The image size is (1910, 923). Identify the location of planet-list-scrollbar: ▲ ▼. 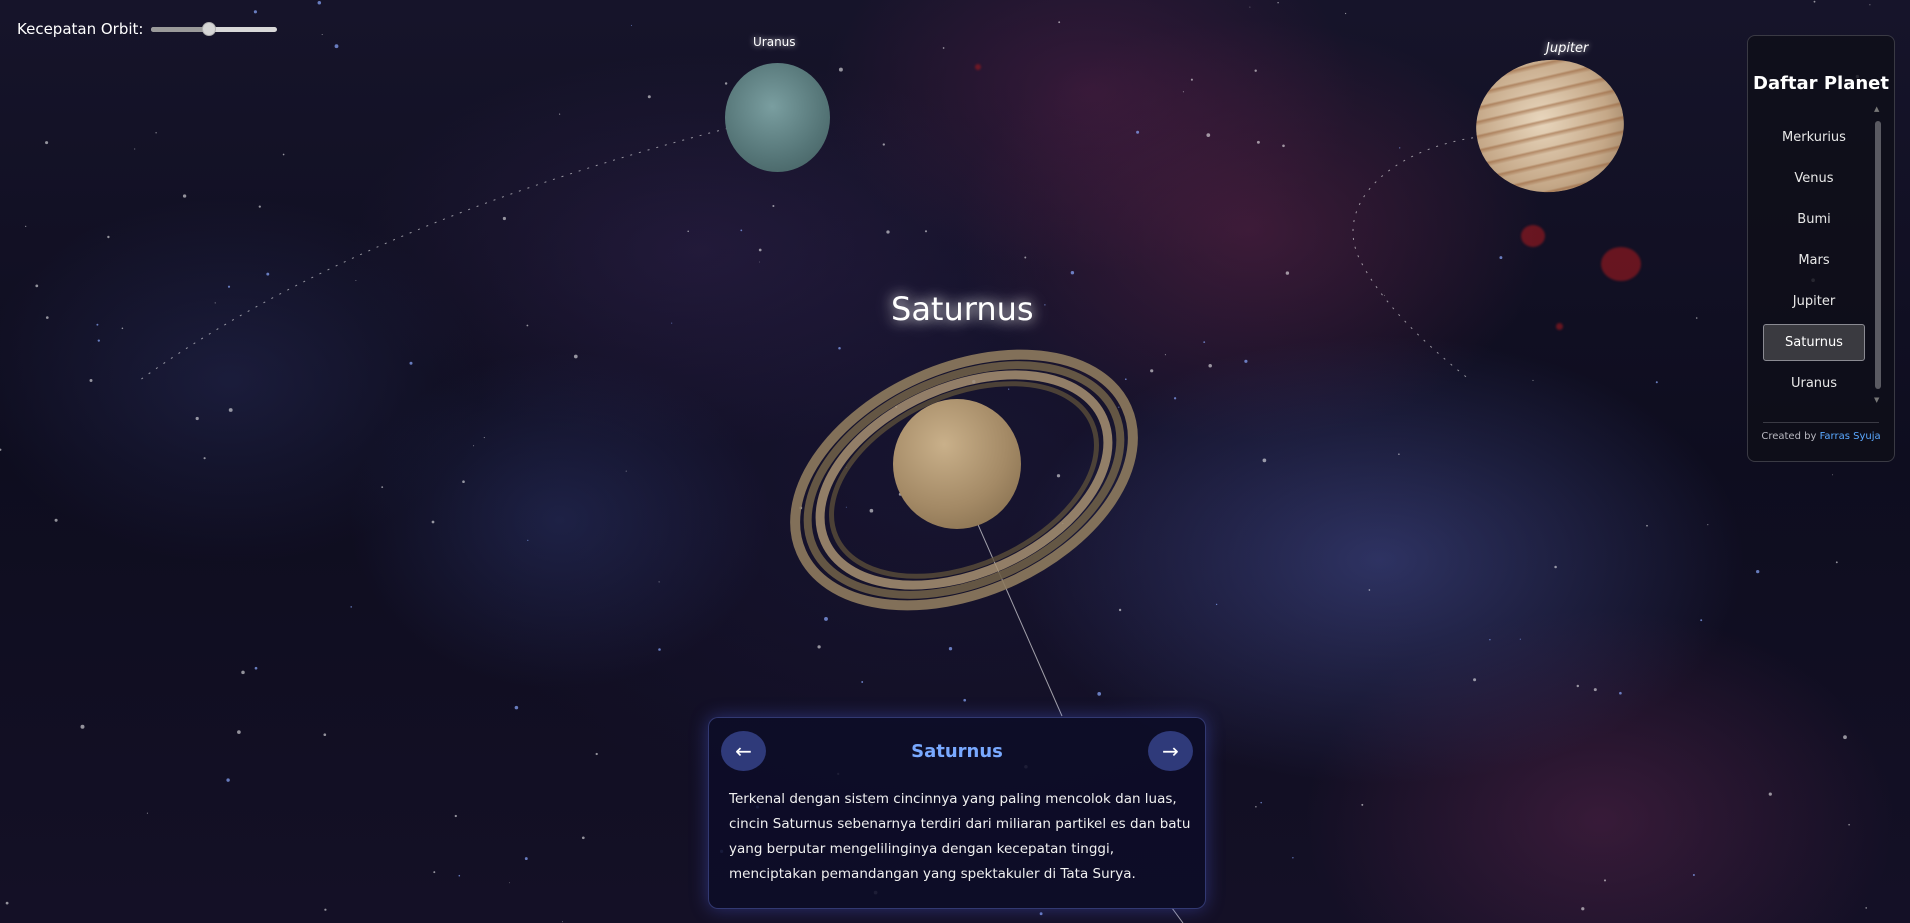
(1877, 254).